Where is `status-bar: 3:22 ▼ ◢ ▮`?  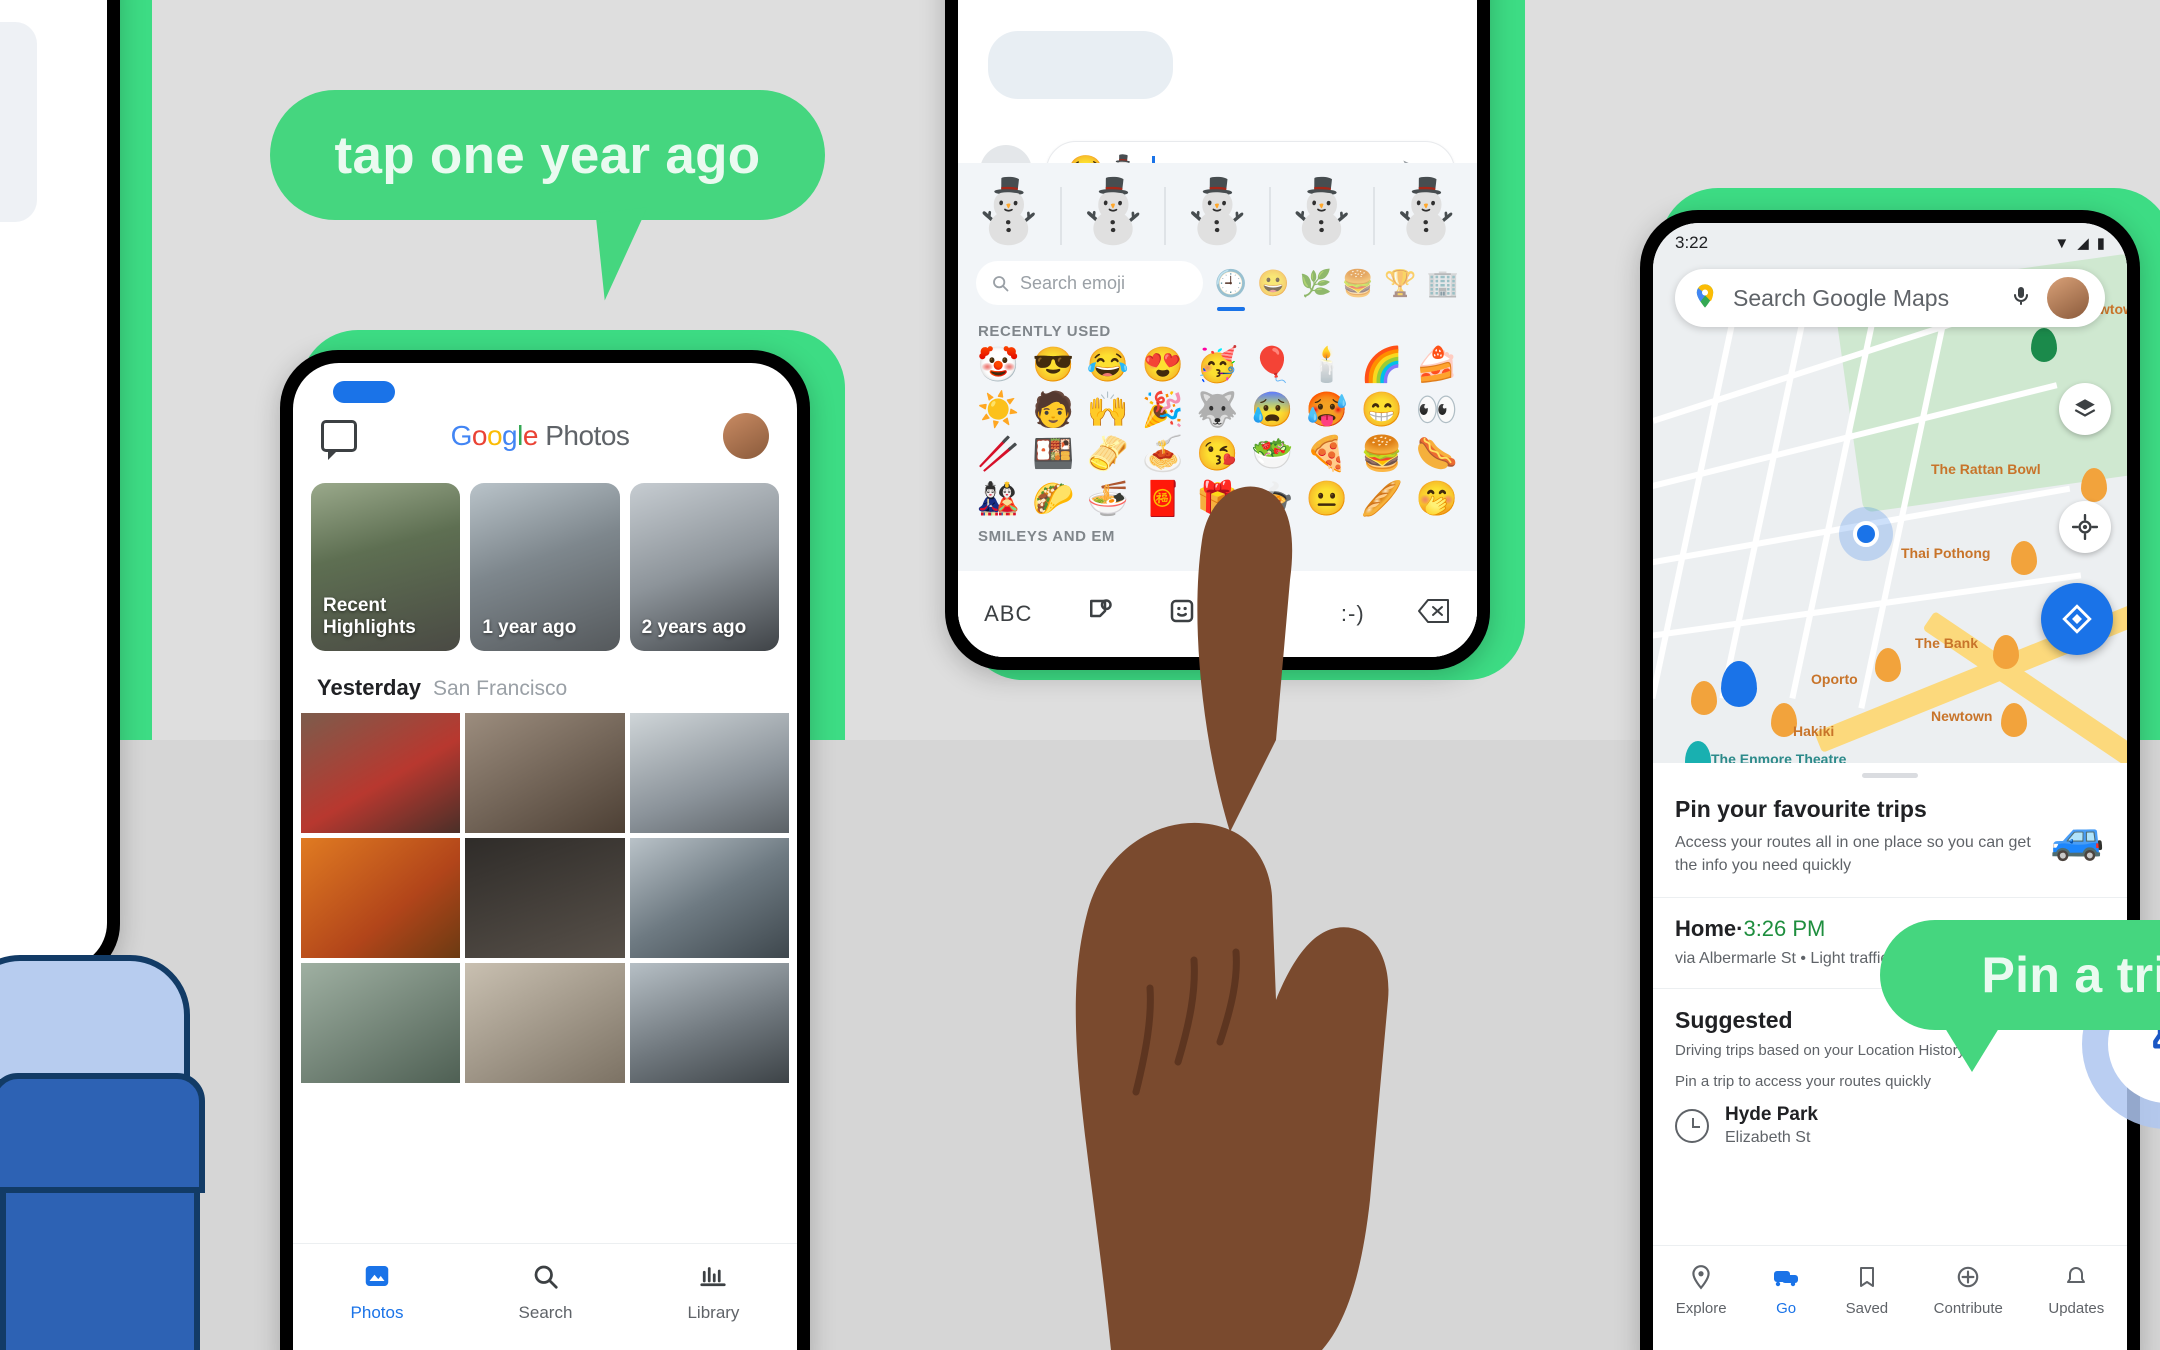 status-bar: 3:22 ▼ ◢ ▮ is located at coordinates (1890, 238).